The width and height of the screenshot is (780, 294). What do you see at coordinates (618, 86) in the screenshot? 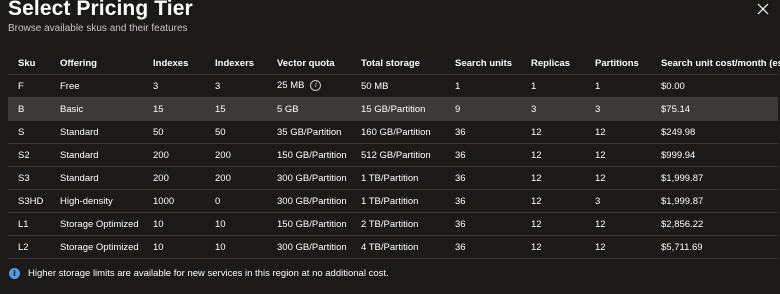
I see `cell-partitions: 1` at bounding box center [618, 86].